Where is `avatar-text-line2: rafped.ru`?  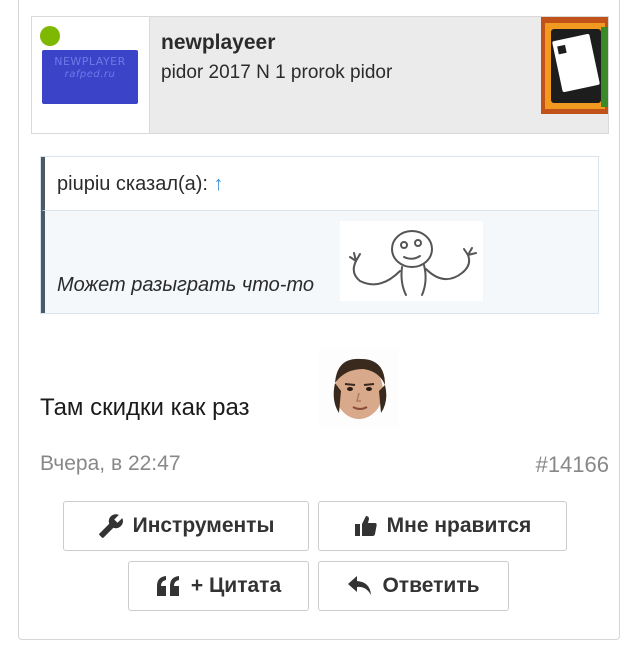
avatar-text-line2: rafped.ru is located at coordinates (90, 74).